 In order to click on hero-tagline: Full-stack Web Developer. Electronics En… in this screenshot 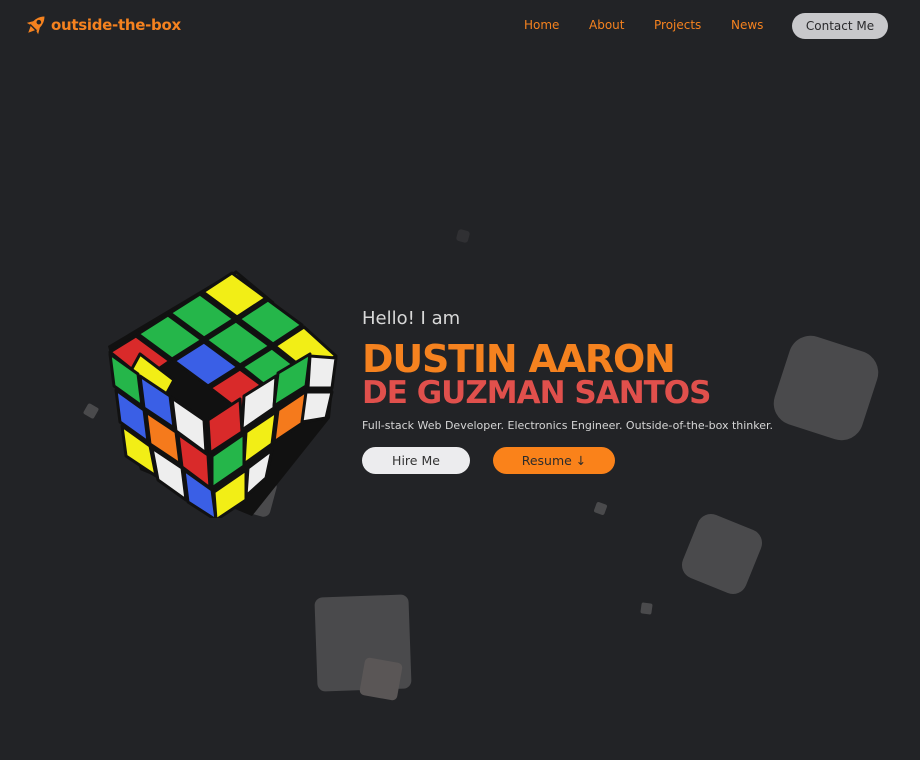, I will do `click(568, 425)`.